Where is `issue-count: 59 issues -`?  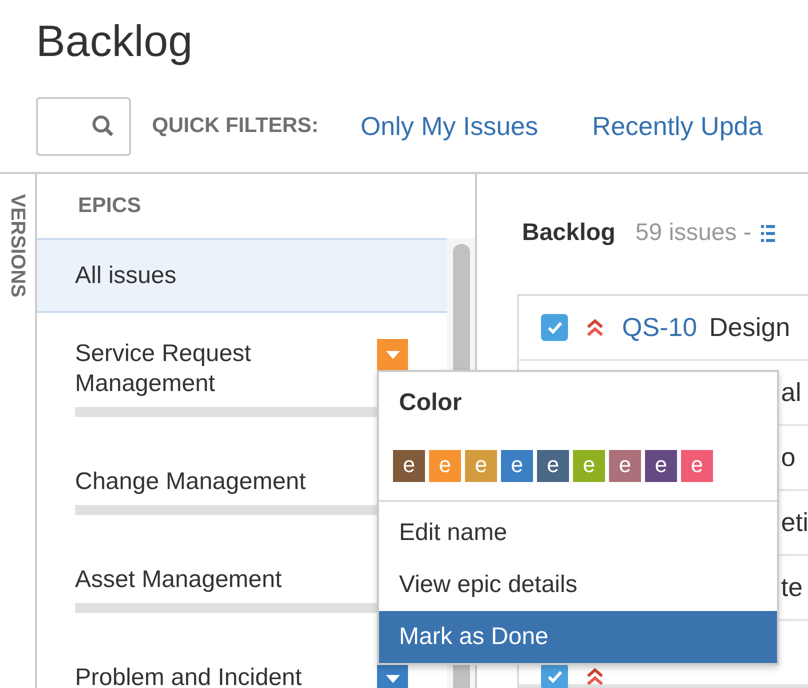
issue-count: 59 issues - is located at coordinates (693, 233).